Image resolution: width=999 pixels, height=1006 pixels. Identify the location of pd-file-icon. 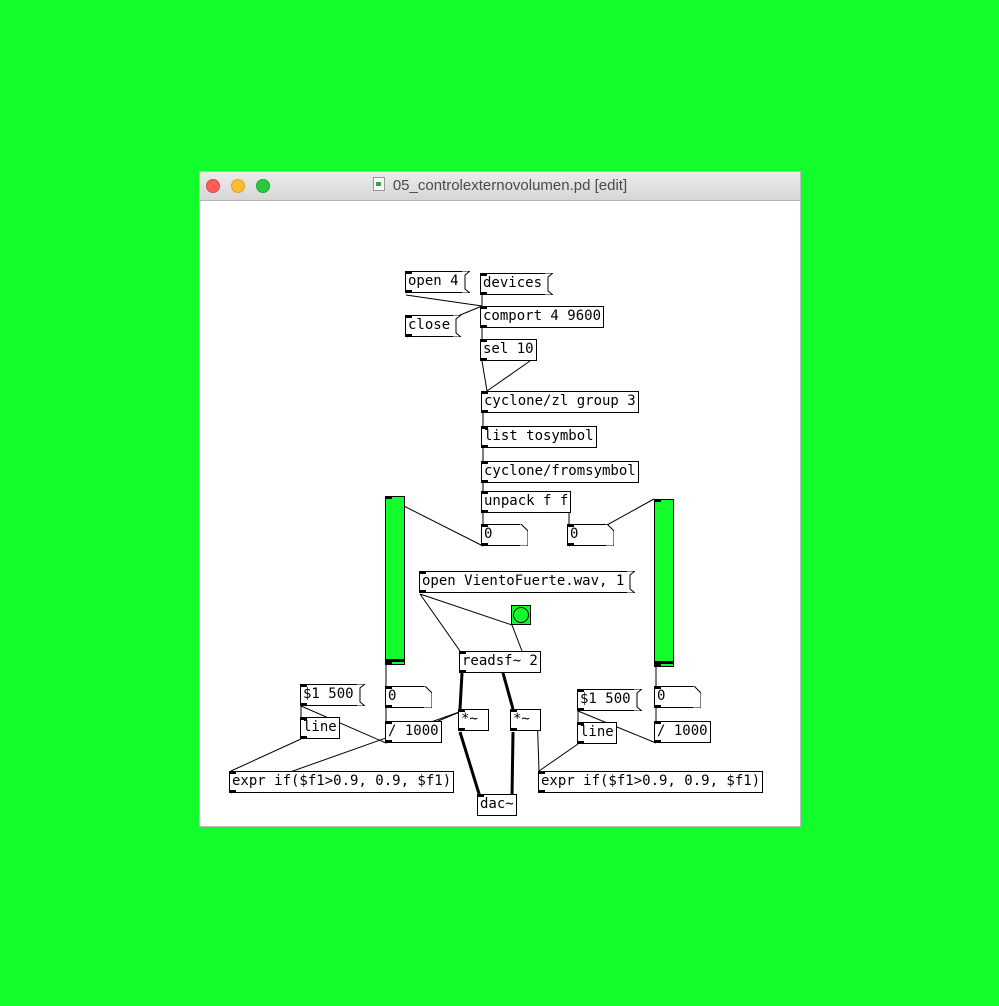
(378, 184).